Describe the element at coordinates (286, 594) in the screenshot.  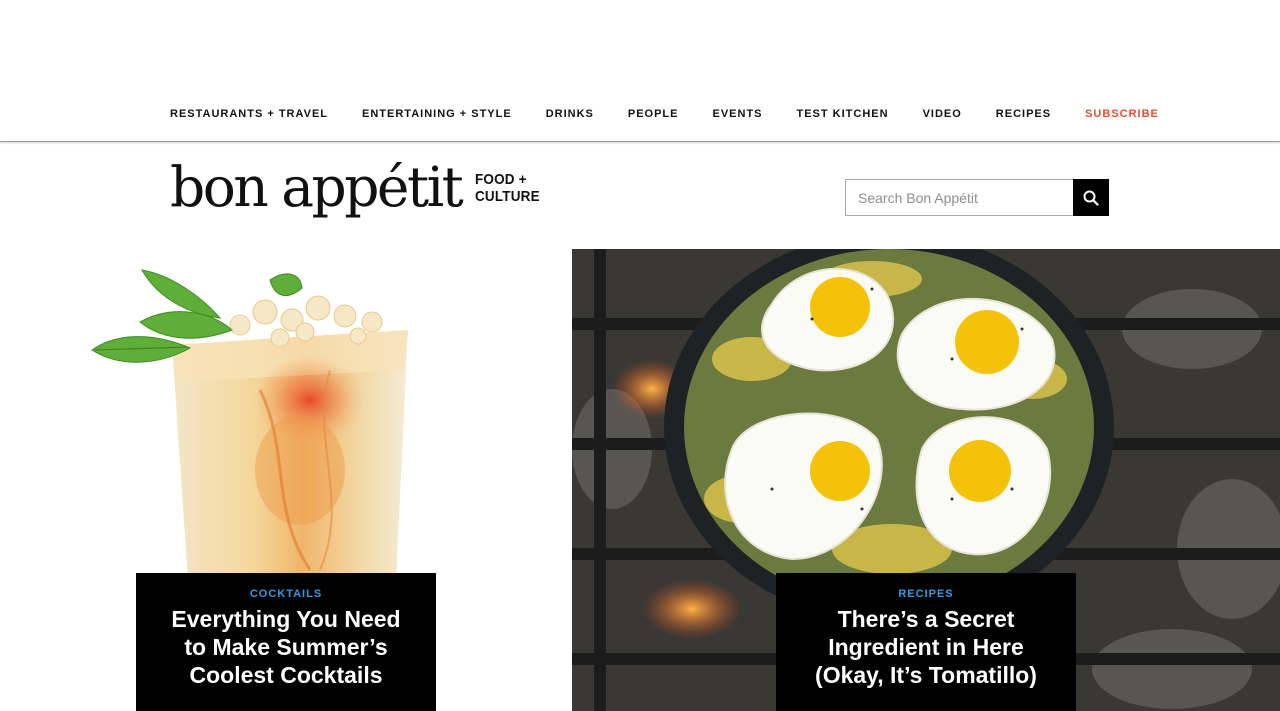
I see `feature-kicker: COCKTAILS` at that location.